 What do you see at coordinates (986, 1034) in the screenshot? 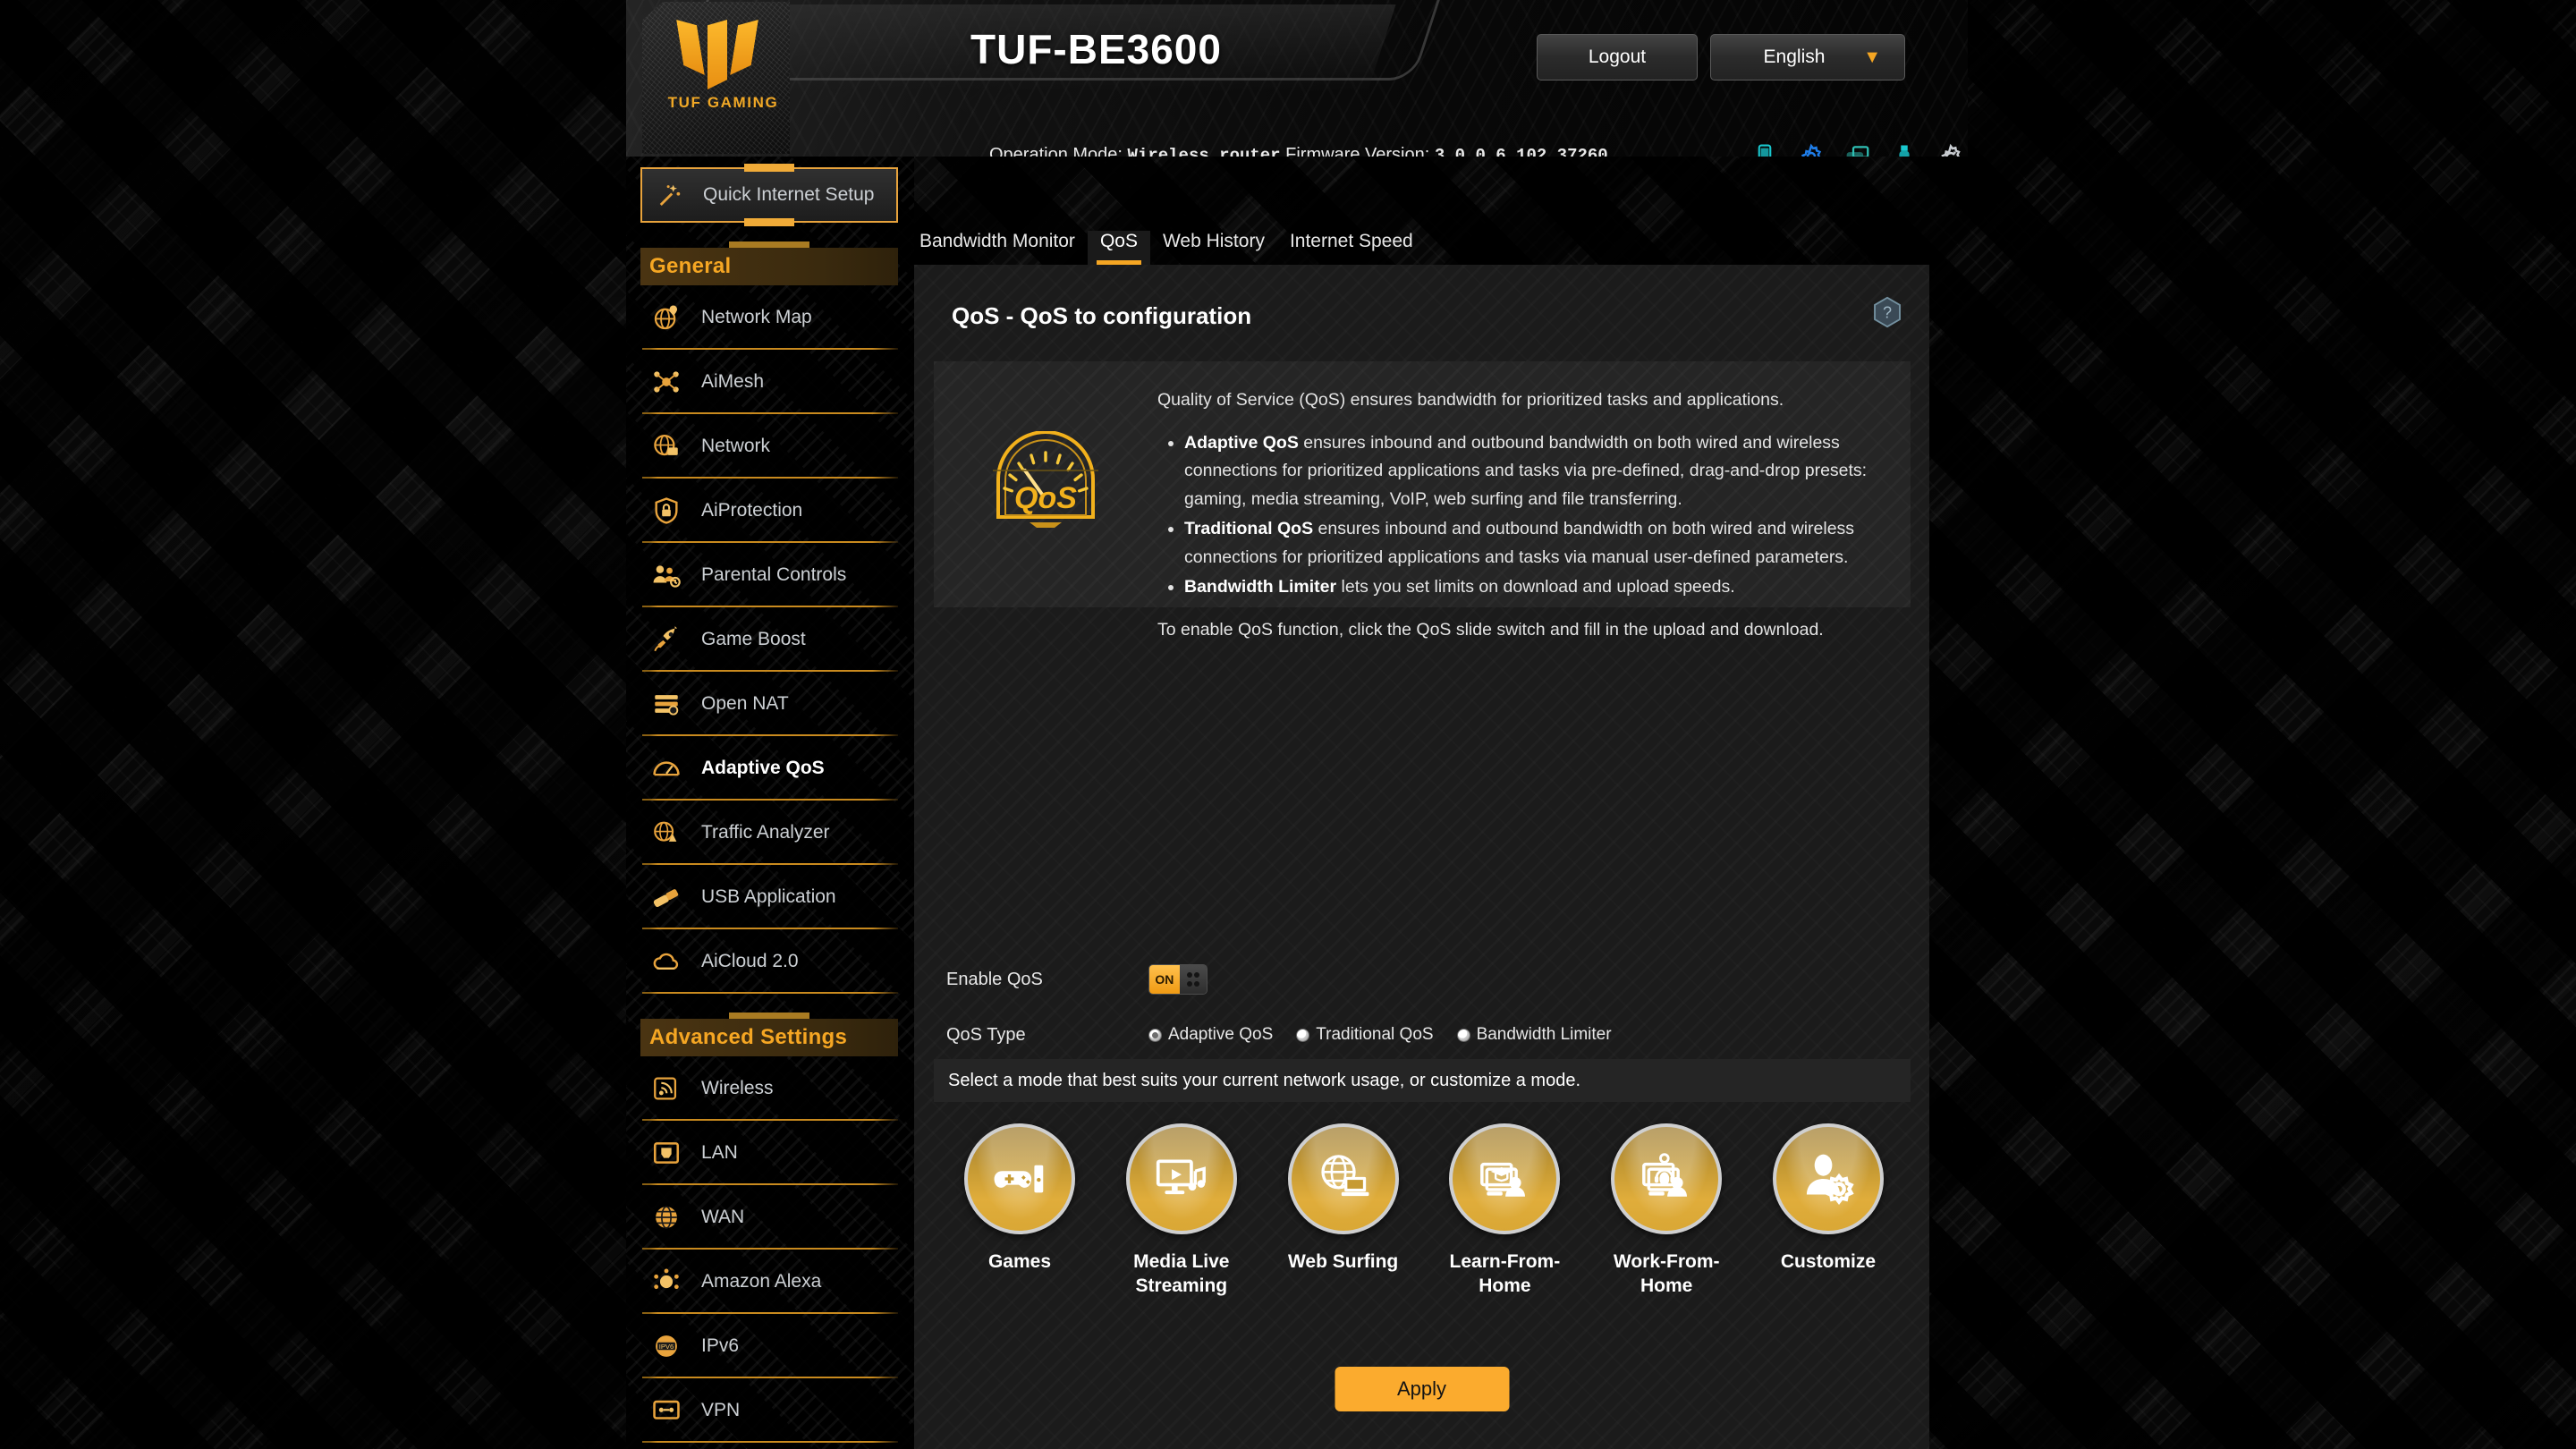
I see `qos-type-label: QoS Type` at bounding box center [986, 1034].